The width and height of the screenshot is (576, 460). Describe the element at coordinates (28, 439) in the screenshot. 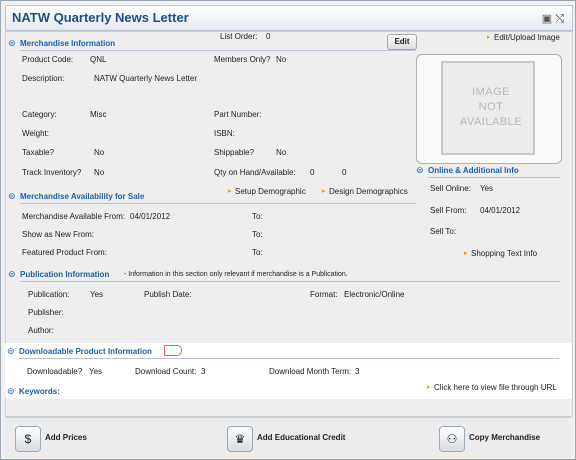

I see `money-icon: $` at that location.